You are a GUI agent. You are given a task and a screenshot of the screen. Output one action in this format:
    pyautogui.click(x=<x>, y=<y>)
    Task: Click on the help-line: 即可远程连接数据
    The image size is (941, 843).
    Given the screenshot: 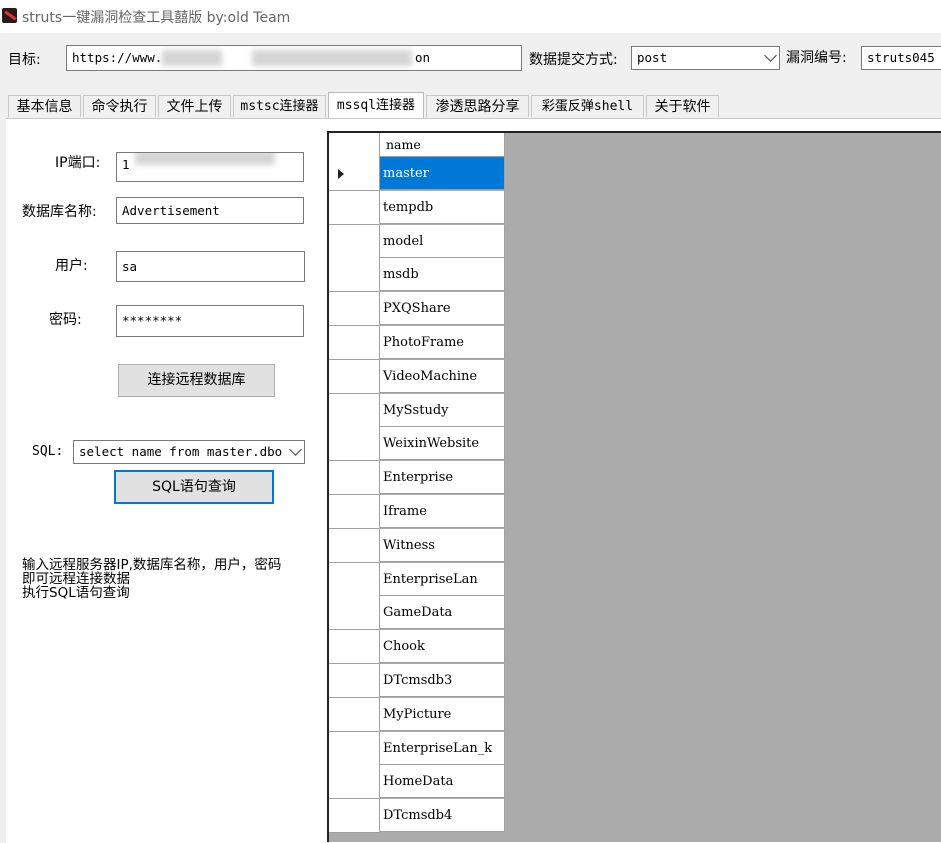 What is the action you would take?
    pyautogui.click(x=76, y=579)
    